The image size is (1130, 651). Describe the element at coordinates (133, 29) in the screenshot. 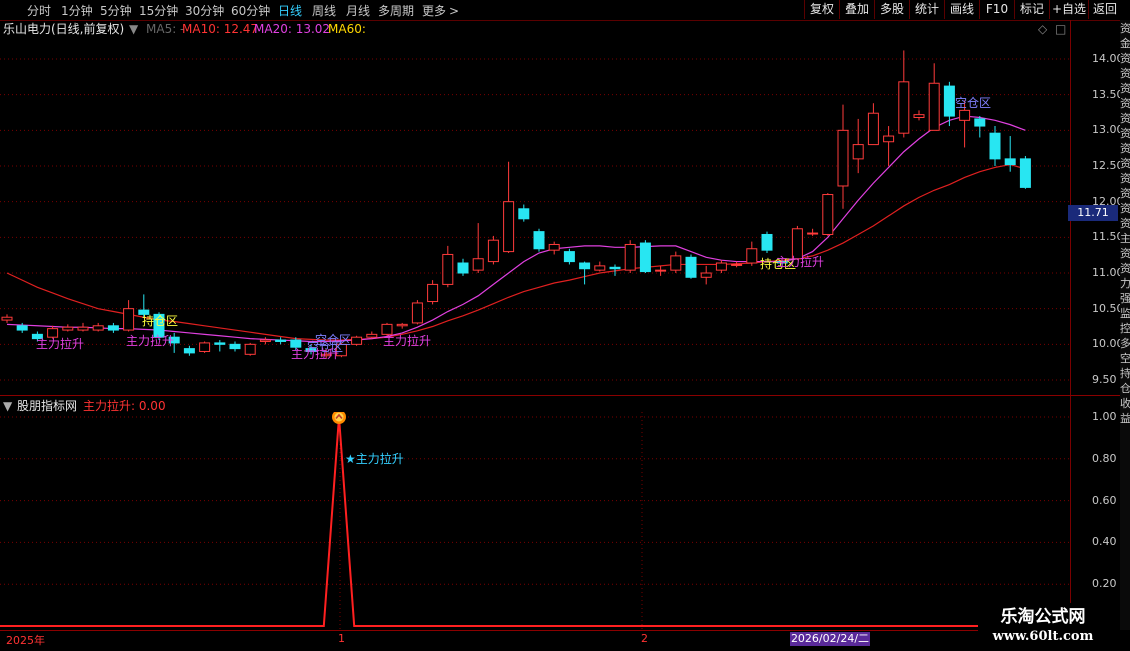

I see `dropdown-icon: ▼` at that location.